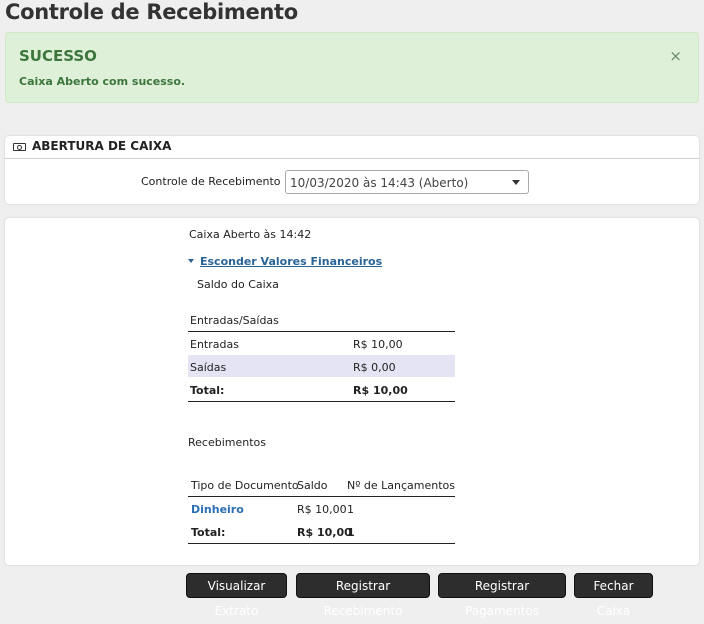 Image resolution: width=704 pixels, height=624 pixels. I want to click on flows-total-label: Total:, so click(207, 390).